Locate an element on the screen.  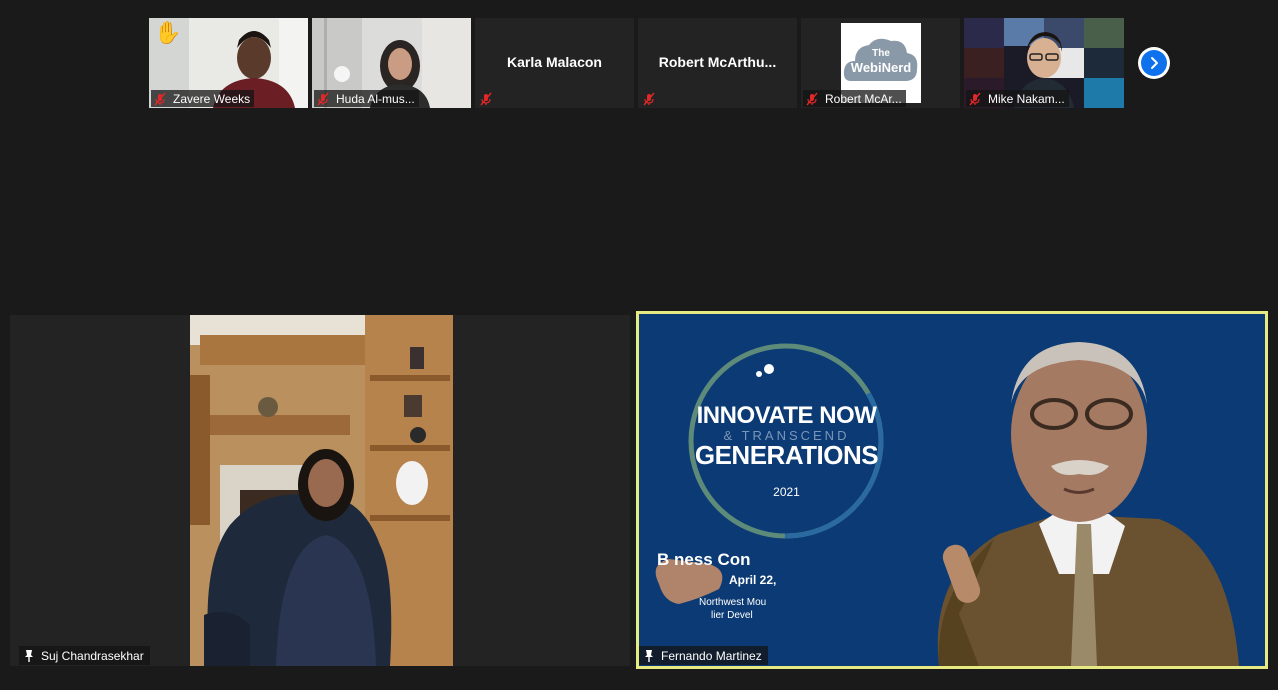
slide-year: 2021 is located at coordinates (786, 492).